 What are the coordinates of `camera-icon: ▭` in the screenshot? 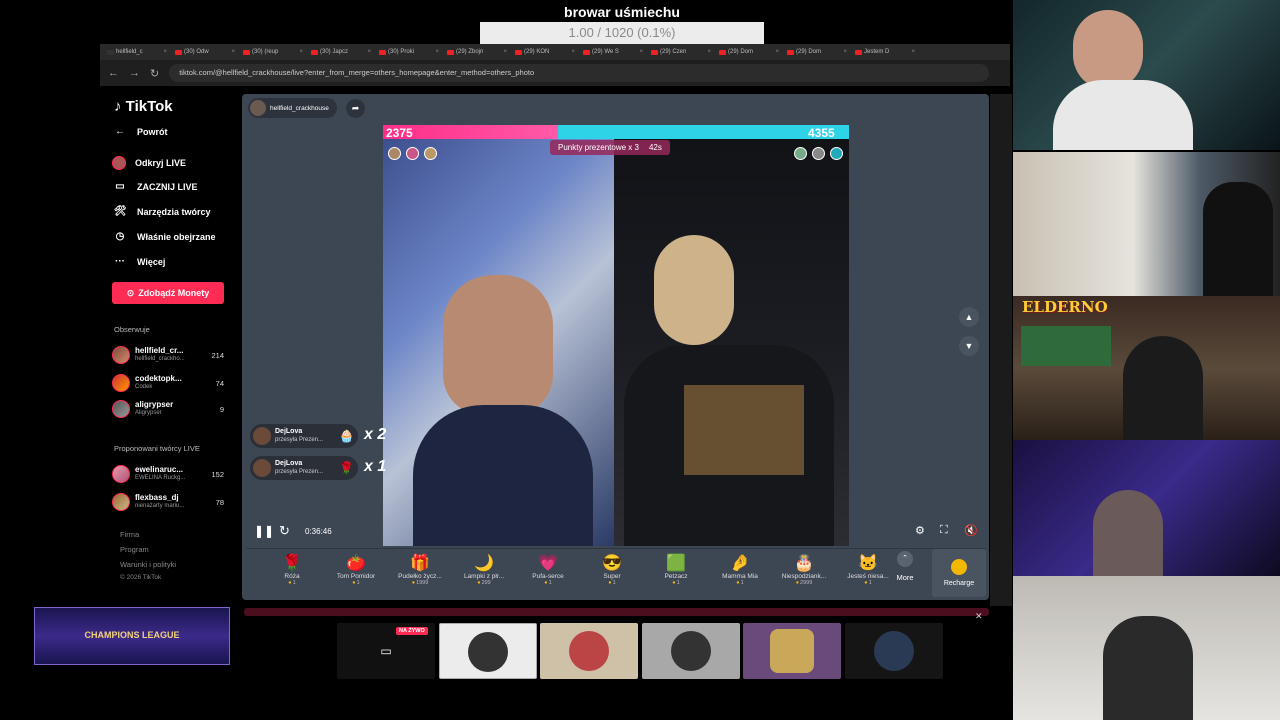 It's located at (120, 186).